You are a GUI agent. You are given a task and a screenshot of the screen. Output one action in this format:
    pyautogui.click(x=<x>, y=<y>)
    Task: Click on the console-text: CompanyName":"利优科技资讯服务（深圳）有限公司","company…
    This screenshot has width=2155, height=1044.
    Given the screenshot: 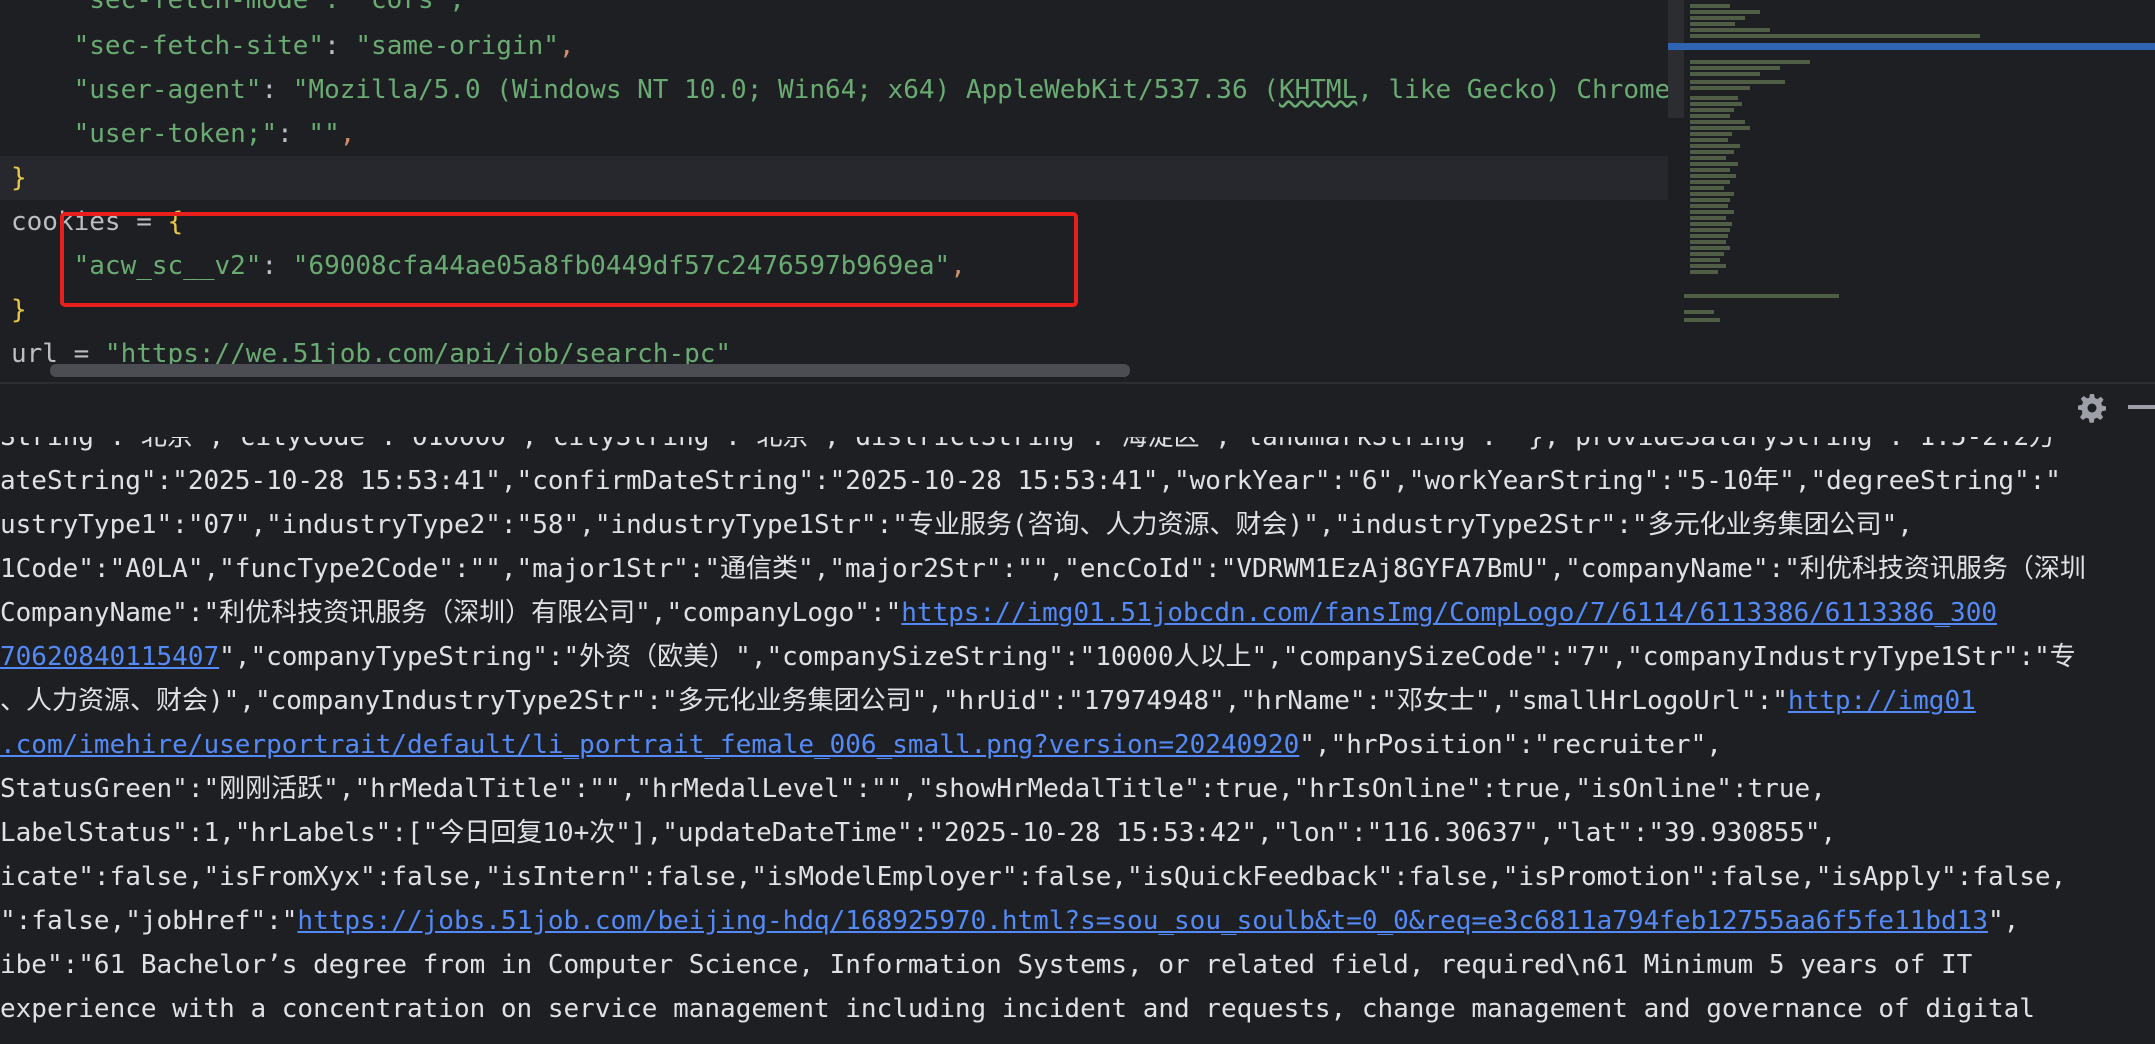 What is the action you would take?
    pyautogui.click(x=451, y=613)
    